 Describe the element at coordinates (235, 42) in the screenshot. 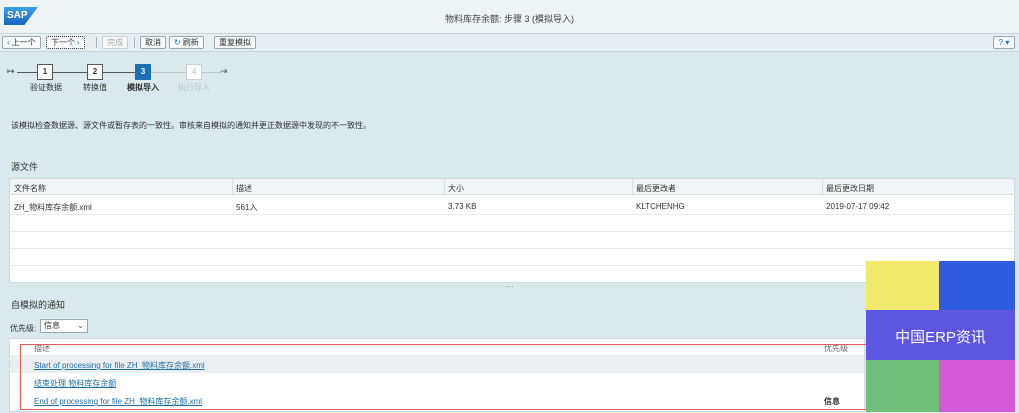

I see `resimulate-button: 重复模拟` at that location.